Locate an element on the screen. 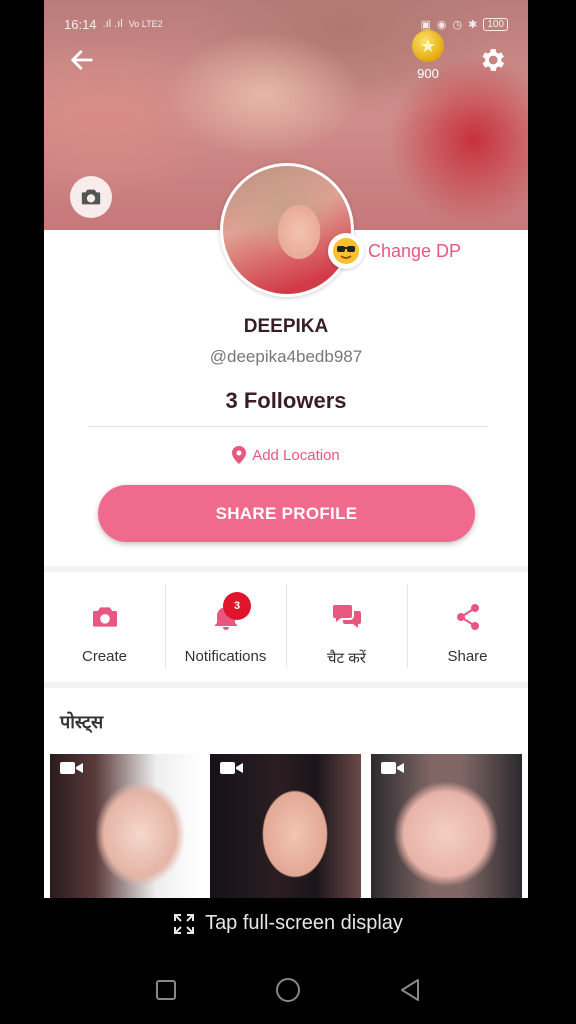  change-dp-label: Change DP is located at coordinates (415, 250).